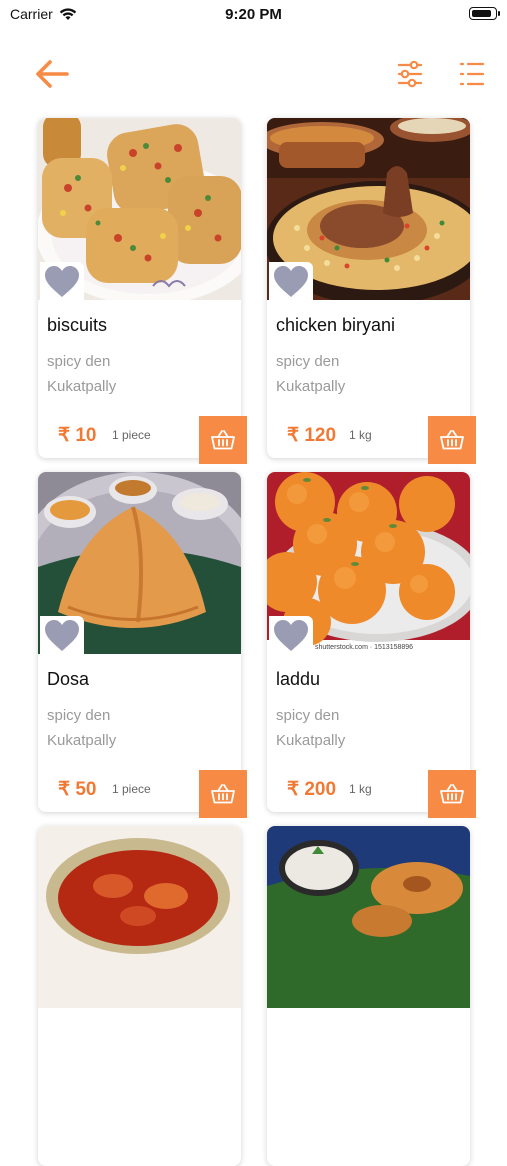 This screenshot has width=507, height=1166. I want to click on image-caption: shutterstock.com · 1513158896, so click(364, 647).